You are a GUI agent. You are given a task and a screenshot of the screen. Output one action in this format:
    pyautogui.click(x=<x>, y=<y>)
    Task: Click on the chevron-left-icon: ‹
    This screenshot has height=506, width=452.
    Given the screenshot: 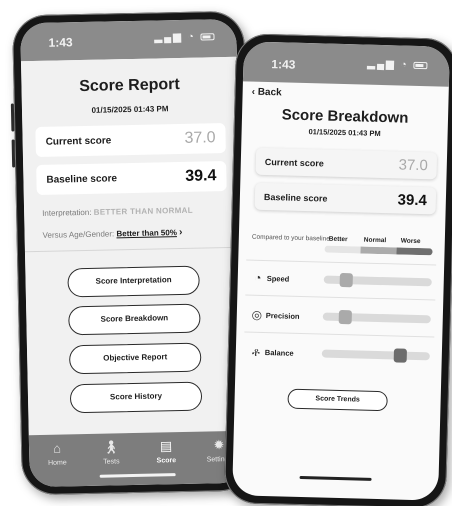 What is the action you would take?
    pyautogui.click(x=253, y=92)
    